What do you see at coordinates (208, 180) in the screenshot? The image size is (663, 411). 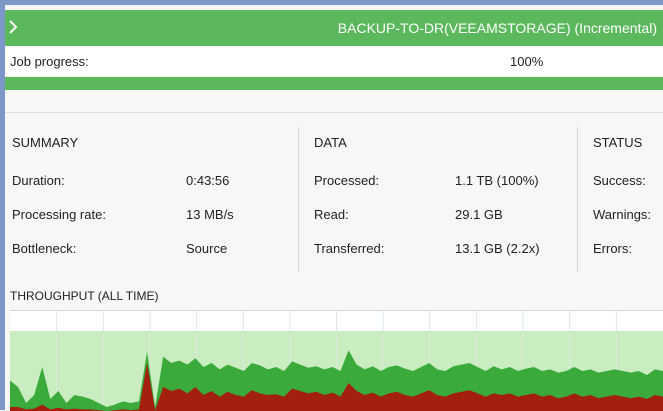 I see `summary-value-duration: 0:43:56` at bounding box center [208, 180].